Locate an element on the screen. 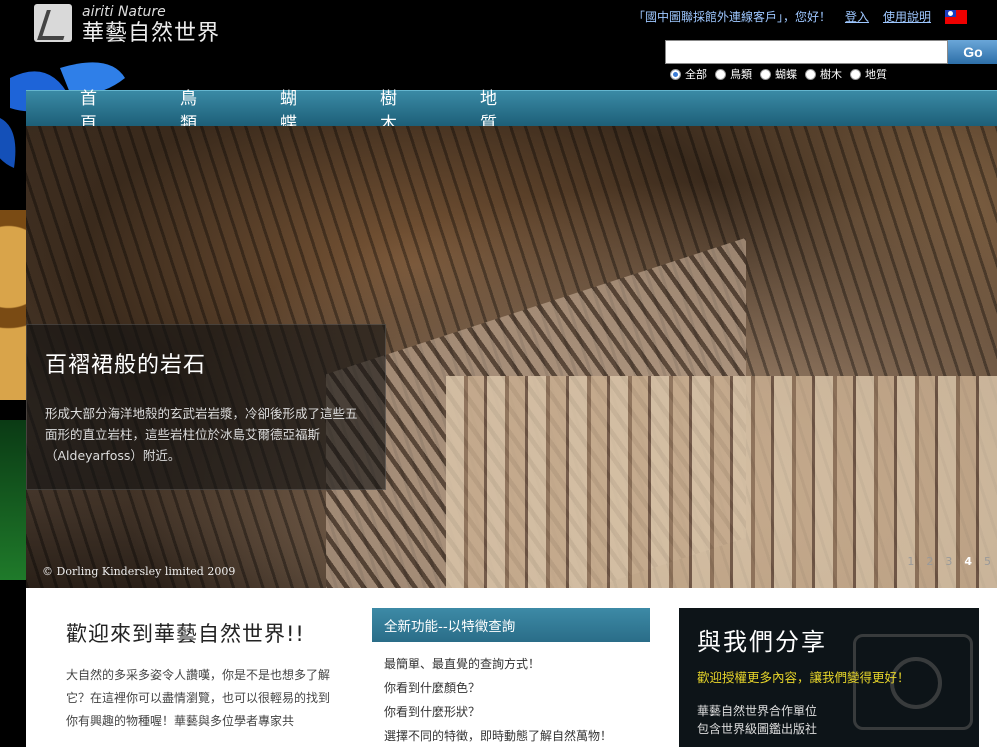 The width and height of the screenshot is (997, 747). feature-item: 選擇不同的特徵，即時動態了解自然萬物！ is located at coordinates (511, 735).